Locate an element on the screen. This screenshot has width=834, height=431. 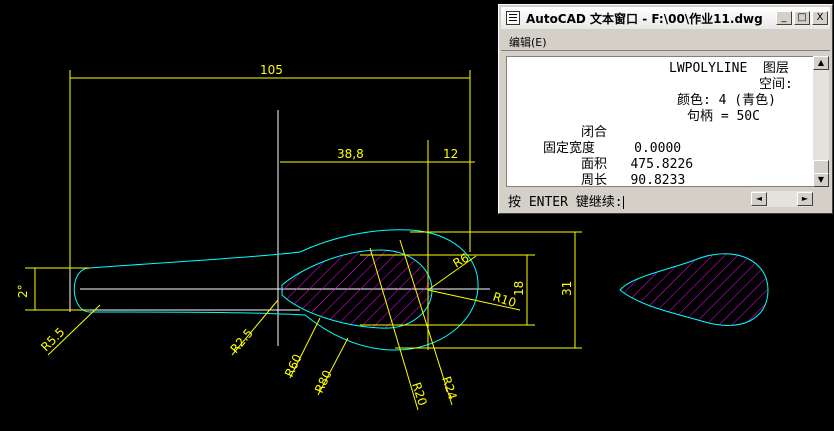
section-shape is located at coordinates (694, 289).